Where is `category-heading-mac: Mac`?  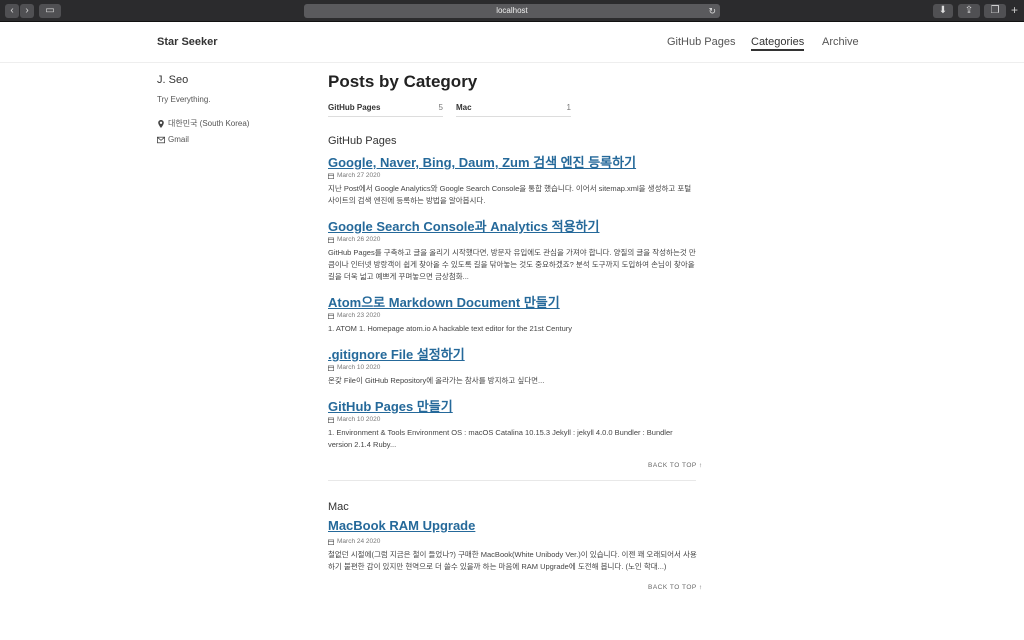
category-heading-mac: Mac is located at coordinates (338, 507).